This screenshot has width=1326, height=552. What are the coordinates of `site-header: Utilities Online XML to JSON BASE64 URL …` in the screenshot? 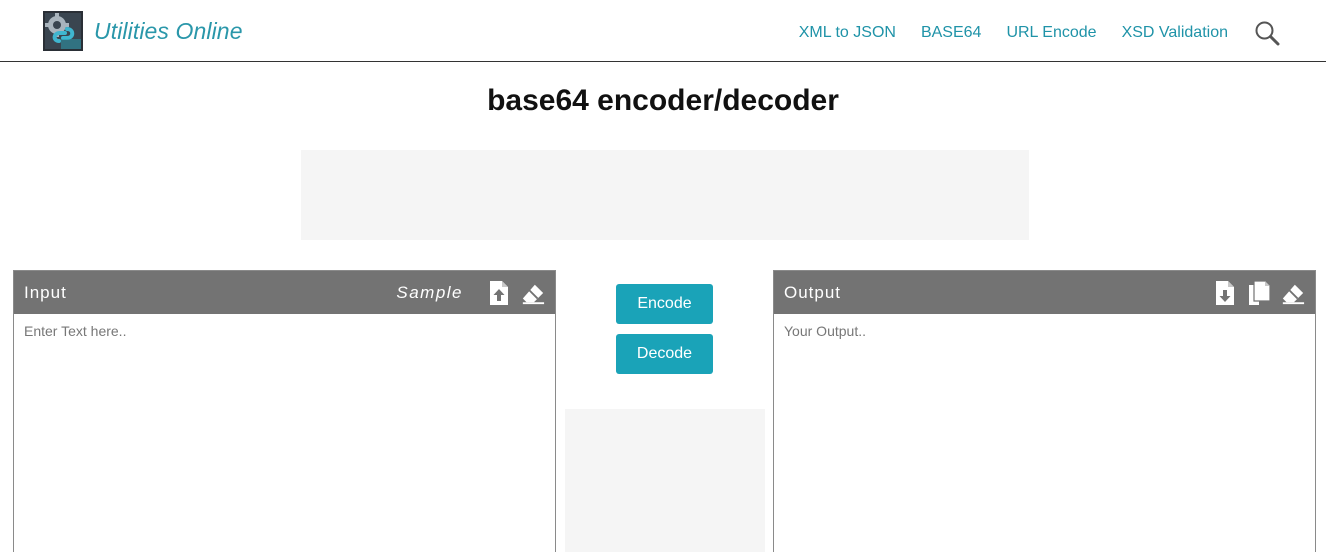 It's located at (663, 31).